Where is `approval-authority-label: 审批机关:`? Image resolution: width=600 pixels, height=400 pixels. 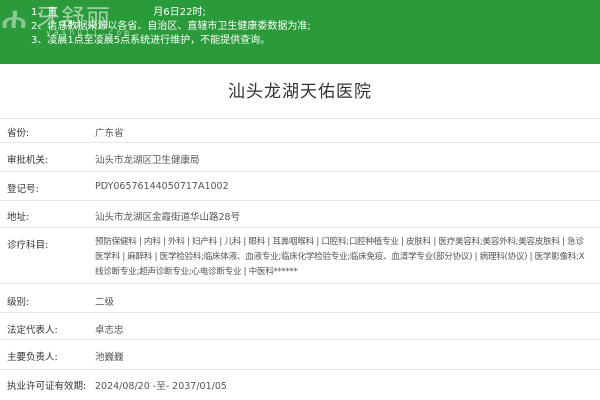
approval-authority-label: 审批机关: is located at coordinates (28, 160).